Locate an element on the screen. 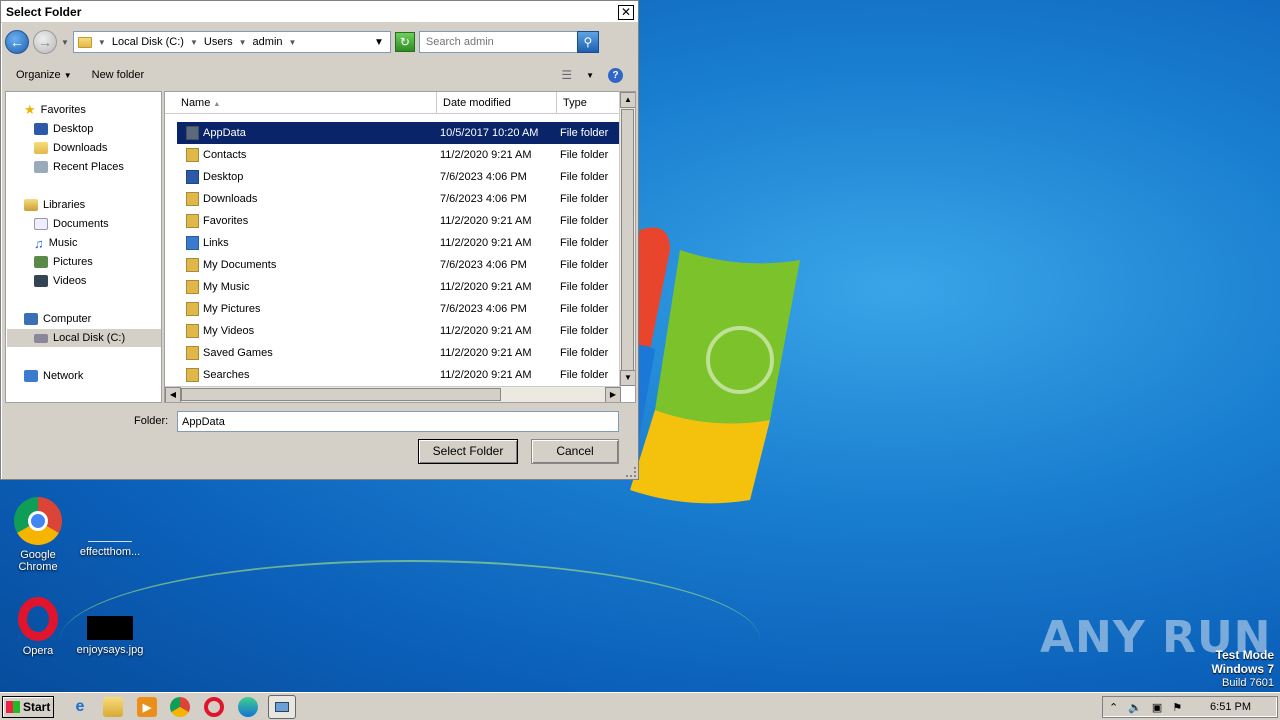 Image resolution: width=1280 pixels, height=720 pixels. file-name: Saved Games is located at coordinates (238, 353).